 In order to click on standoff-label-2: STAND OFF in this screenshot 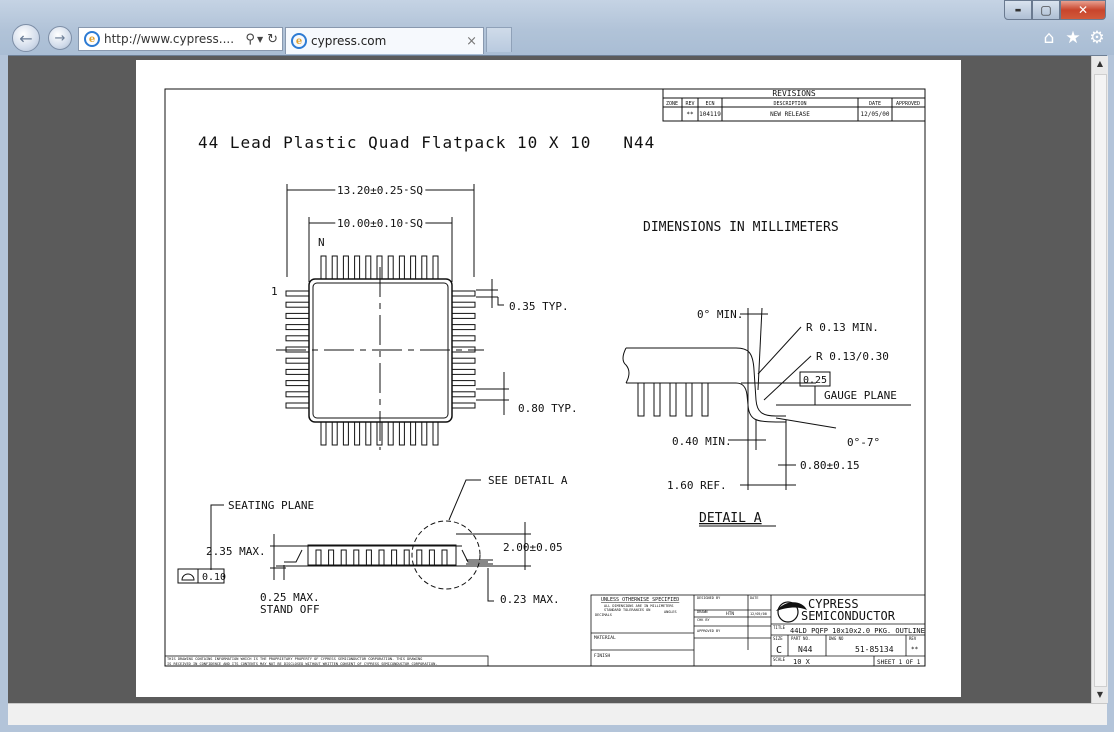, I will do `click(290, 609)`.